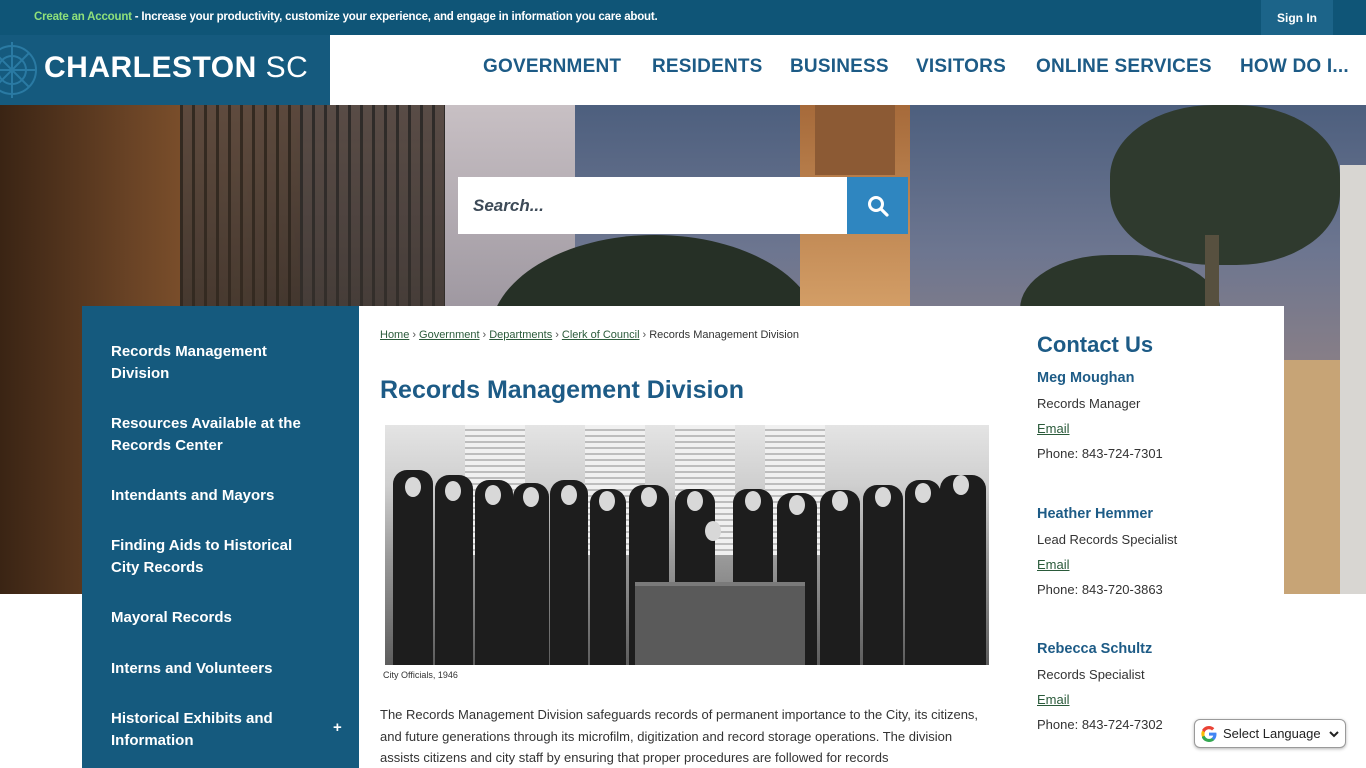  What do you see at coordinates (839, 67) in the screenshot?
I see `nav-business: BUSINESS` at bounding box center [839, 67].